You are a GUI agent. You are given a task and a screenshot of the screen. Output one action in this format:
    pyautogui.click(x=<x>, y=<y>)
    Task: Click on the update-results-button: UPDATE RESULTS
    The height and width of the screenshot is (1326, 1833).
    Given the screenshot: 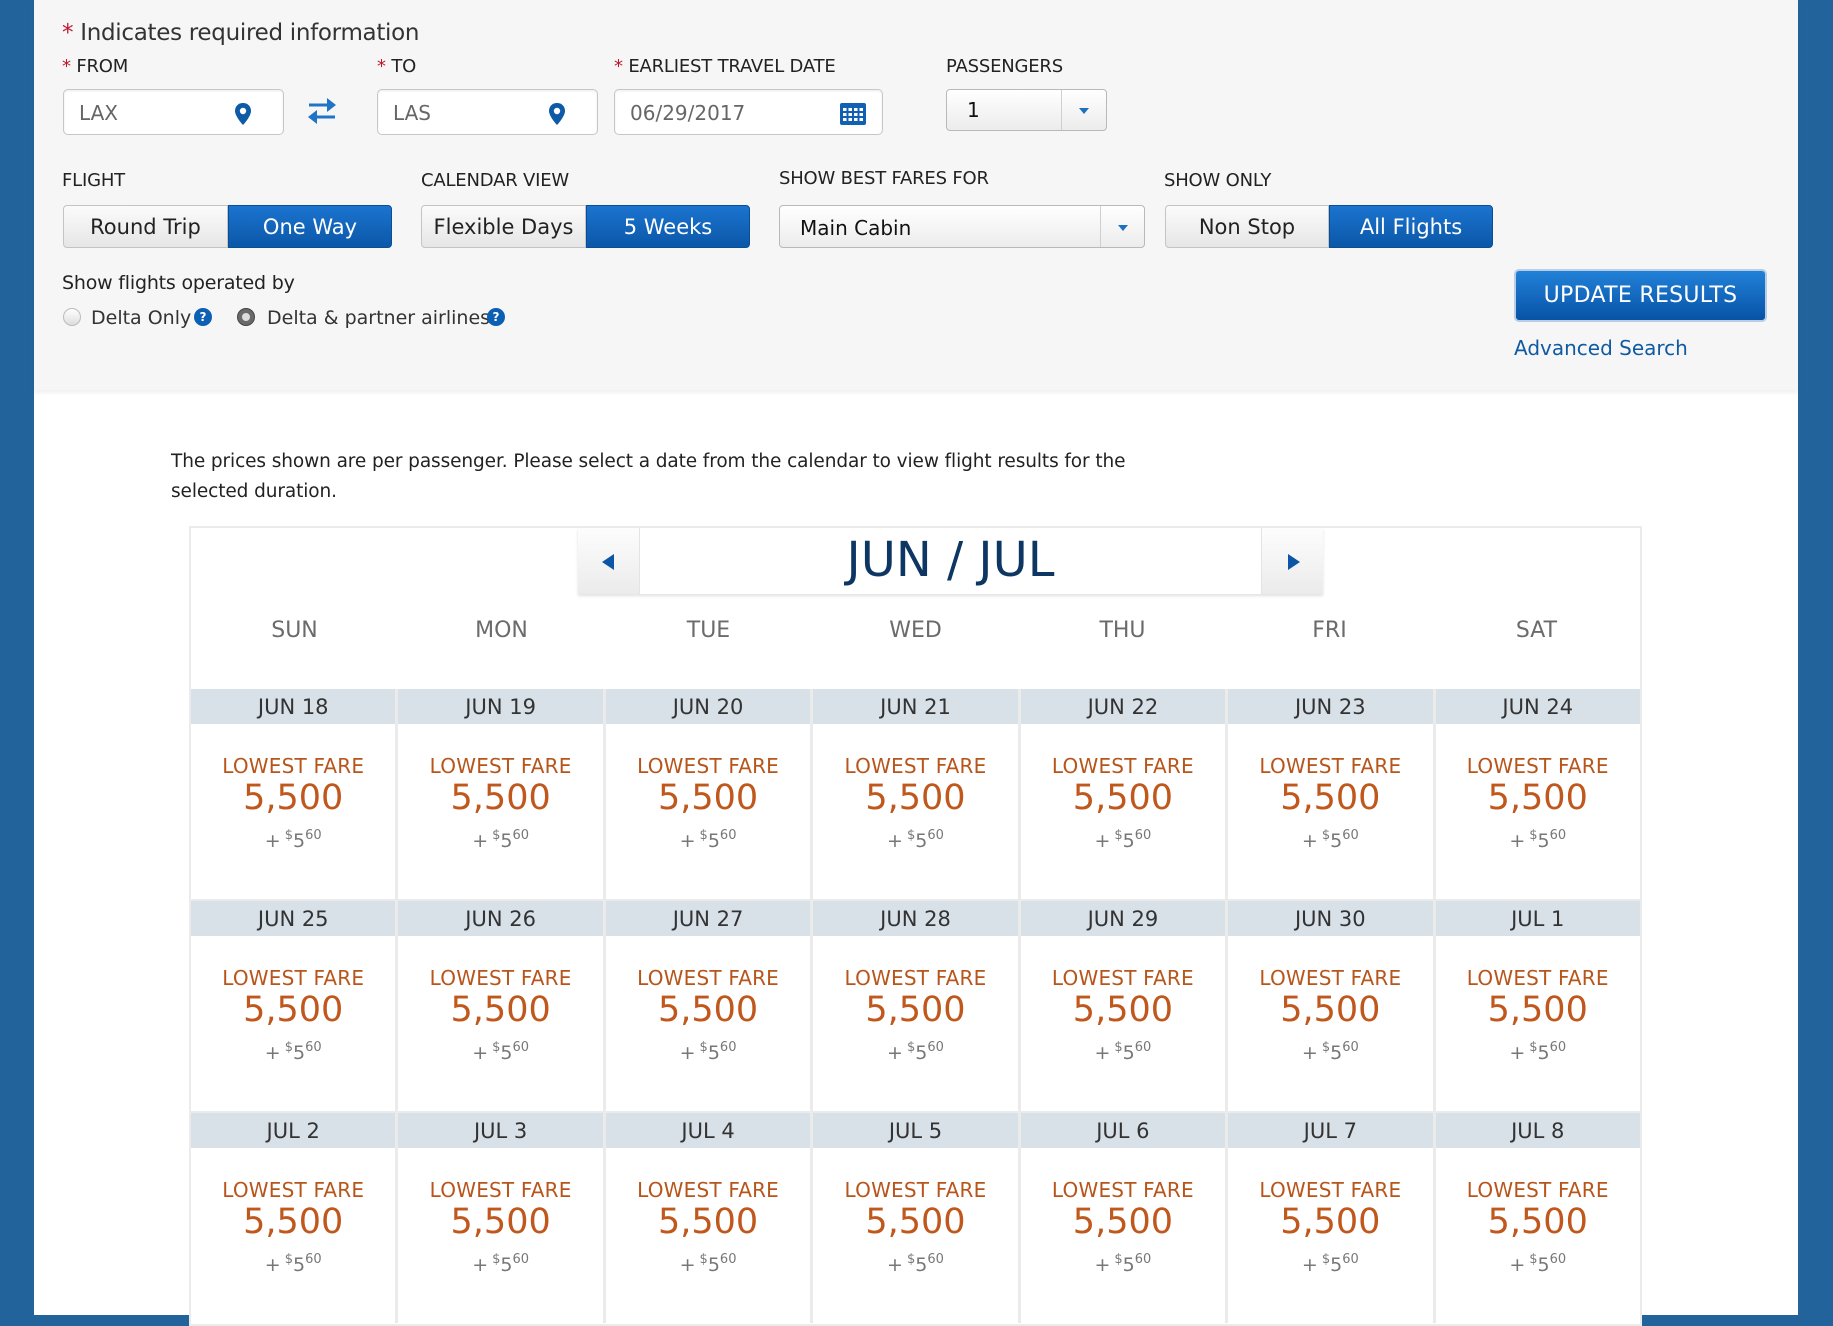 What is the action you would take?
    pyautogui.click(x=1640, y=295)
    